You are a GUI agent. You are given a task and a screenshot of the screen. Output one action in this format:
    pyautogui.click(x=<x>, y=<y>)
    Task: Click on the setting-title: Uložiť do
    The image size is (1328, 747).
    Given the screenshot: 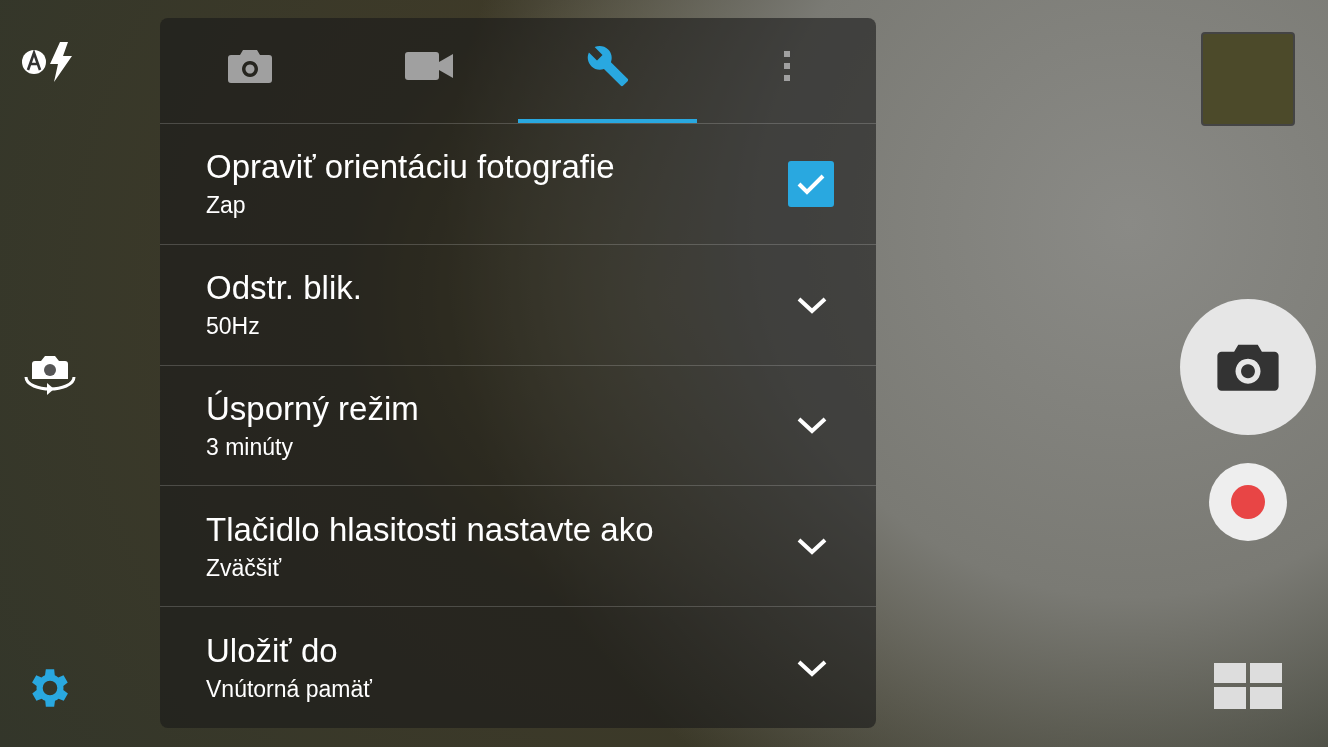 What is the action you would take?
    pyautogui.click(x=272, y=651)
    